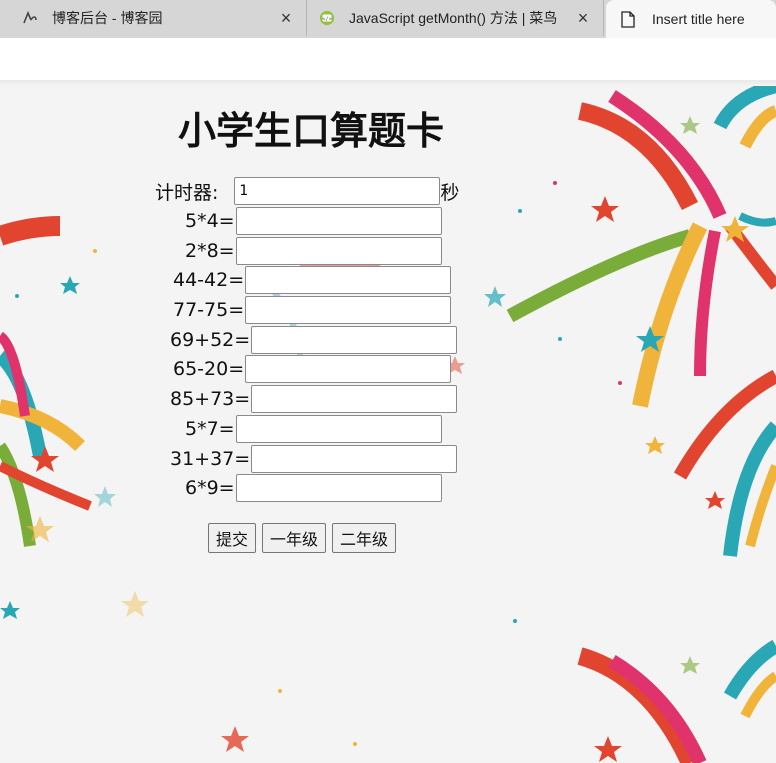 This screenshot has width=776, height=763. I want to click on problem-expression: 6*9=, so click(210, 488).